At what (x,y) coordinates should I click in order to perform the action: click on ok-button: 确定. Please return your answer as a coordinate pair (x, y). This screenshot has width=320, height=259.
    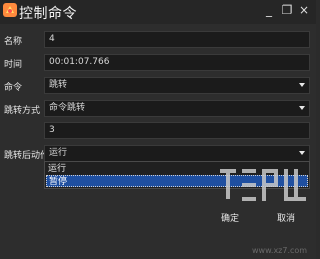
    Looking at the image, I should click on (230, 217).